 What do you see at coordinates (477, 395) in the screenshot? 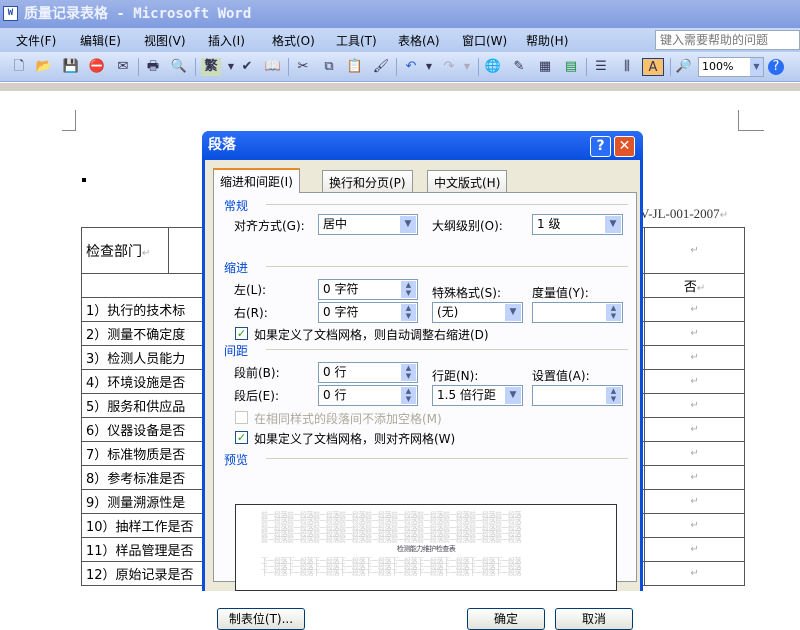
I see `line-spacing-select: 1.5 倍行距 ▼` at bounding box center [477, 395].